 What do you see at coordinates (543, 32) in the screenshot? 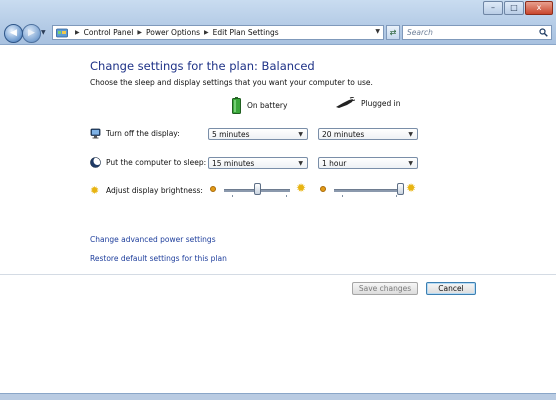
I see `search-icon` at bounding box center [543, 32].